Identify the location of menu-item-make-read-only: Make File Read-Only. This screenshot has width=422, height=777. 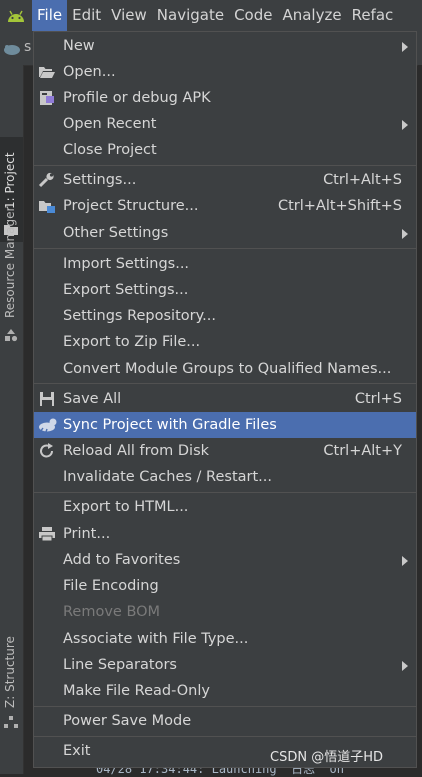
(225, 691).